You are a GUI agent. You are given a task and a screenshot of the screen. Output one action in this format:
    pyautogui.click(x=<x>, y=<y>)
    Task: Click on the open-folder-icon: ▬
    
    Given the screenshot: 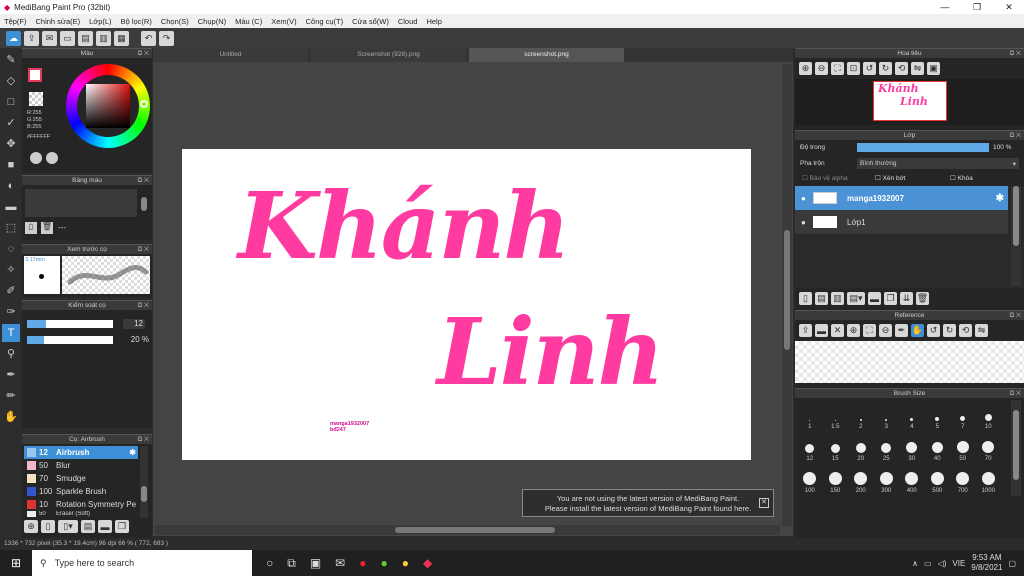 What is the action you would take?
    pyautogui.click(x=821, y=330)
    